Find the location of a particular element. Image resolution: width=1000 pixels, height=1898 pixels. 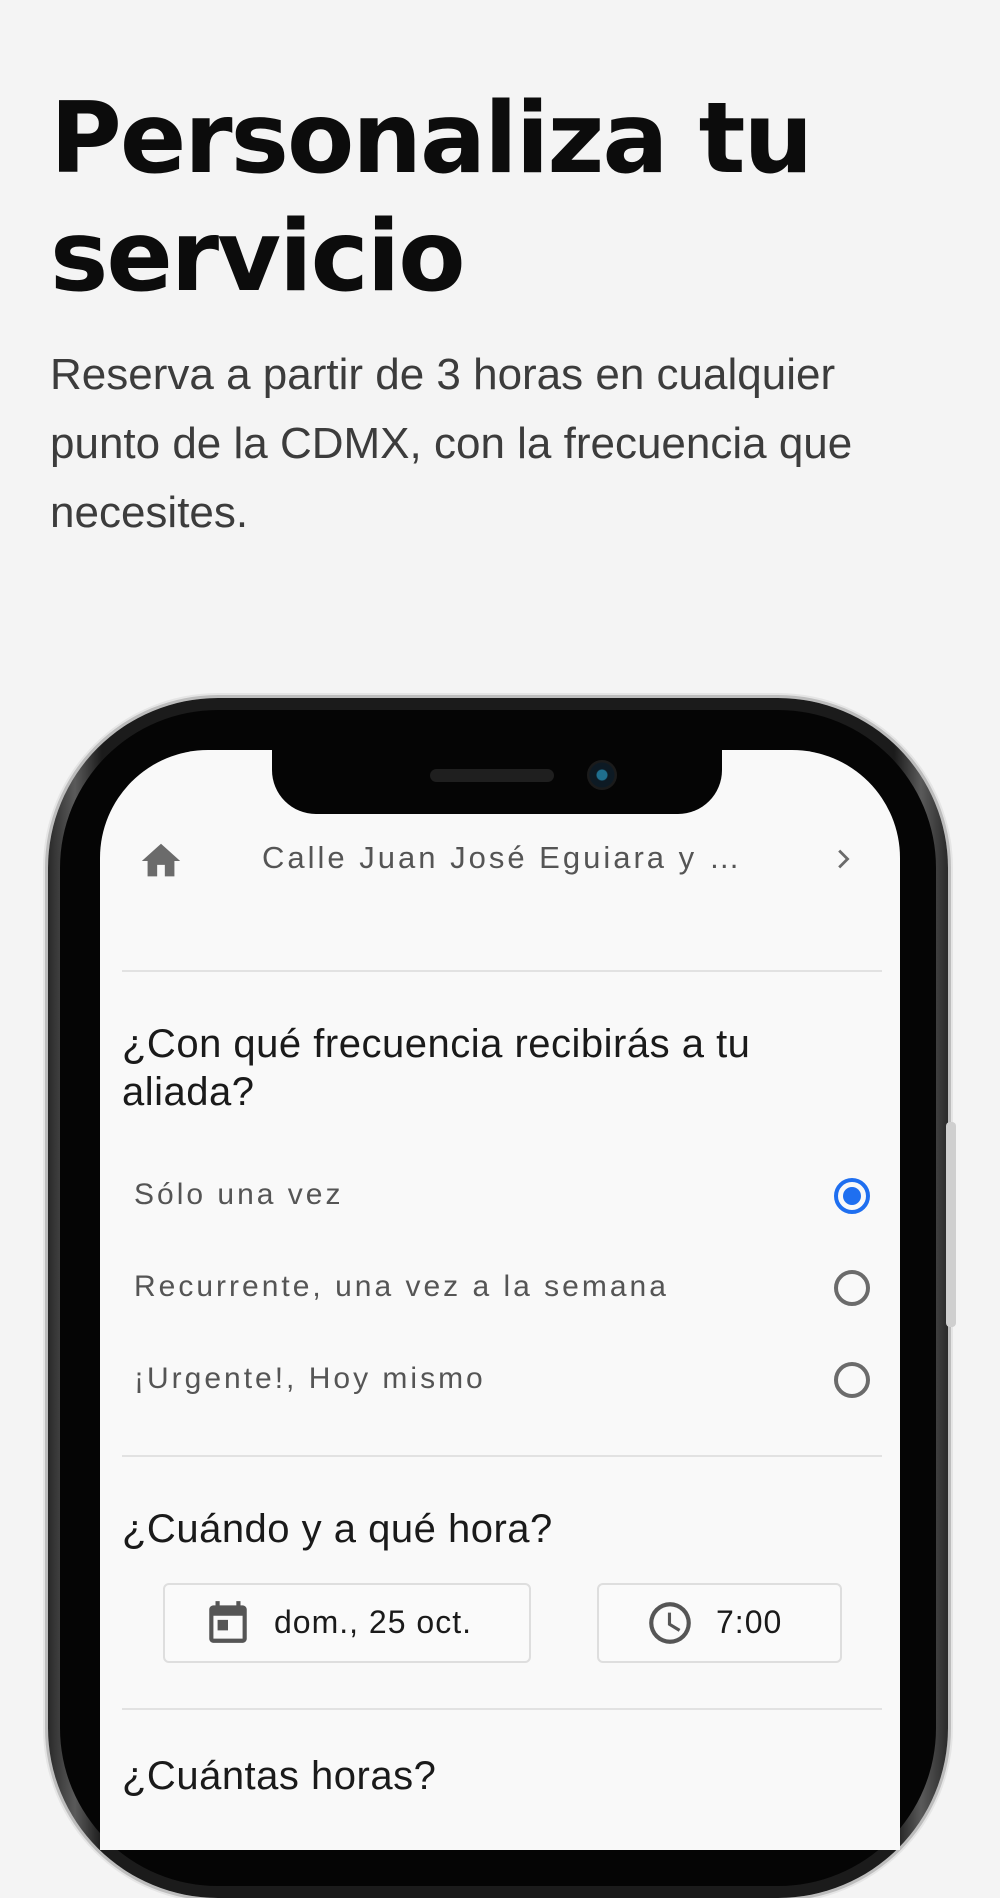

calendar-icon is located at coordinates (228, 1622).